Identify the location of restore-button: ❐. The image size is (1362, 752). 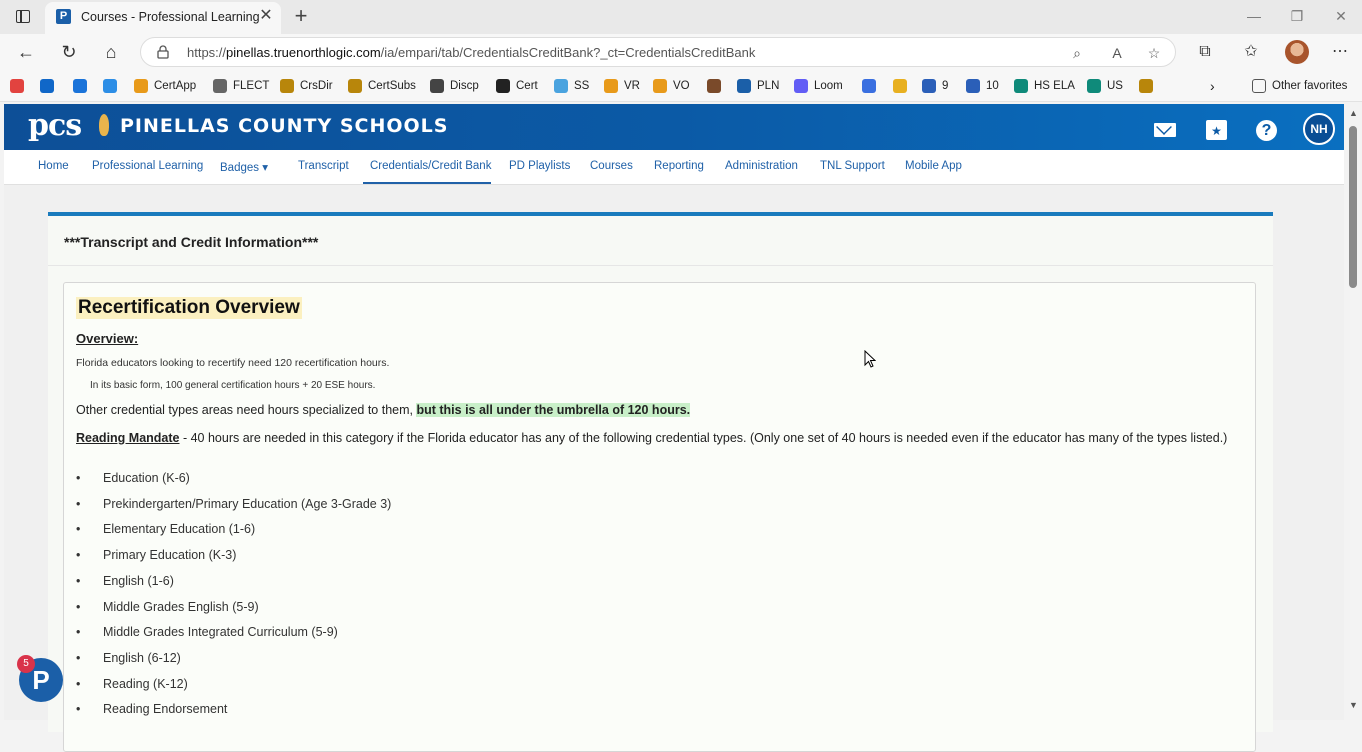
(1297, 16).